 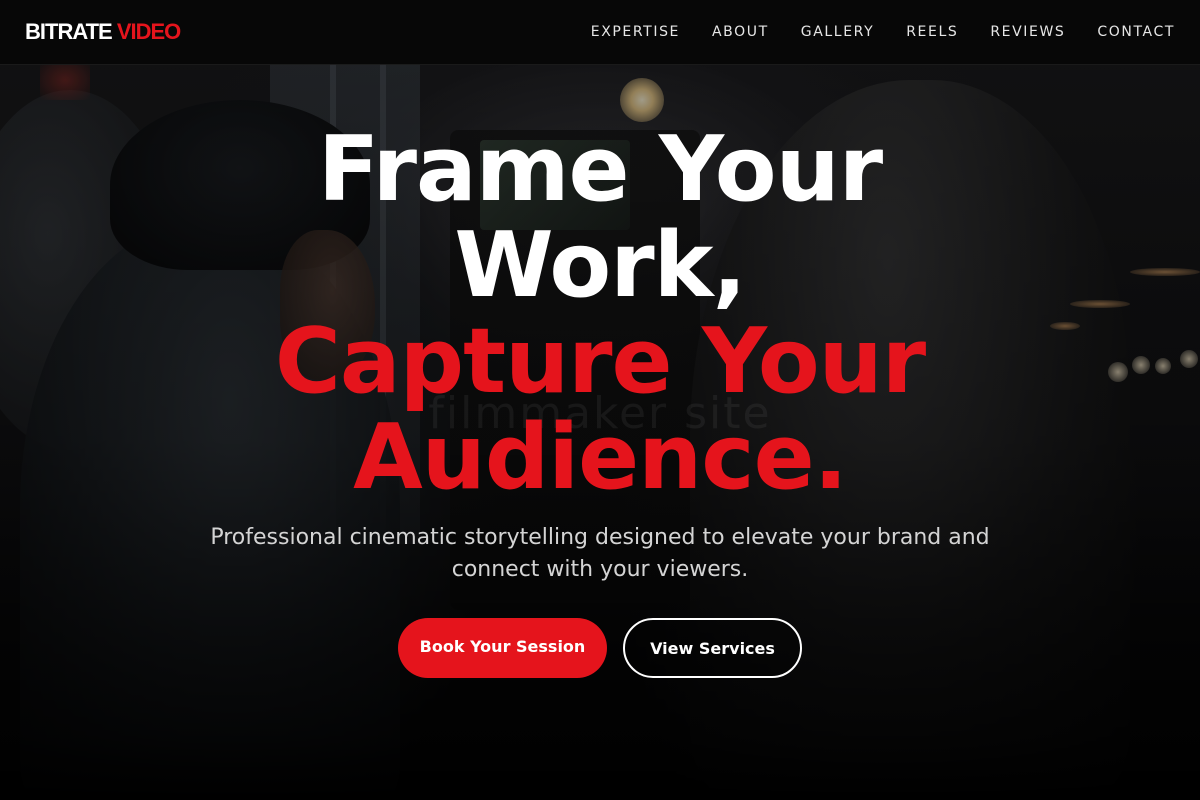 I want to click on nav-link-reviews: REVIEWS, so click(x=1027, y=32).